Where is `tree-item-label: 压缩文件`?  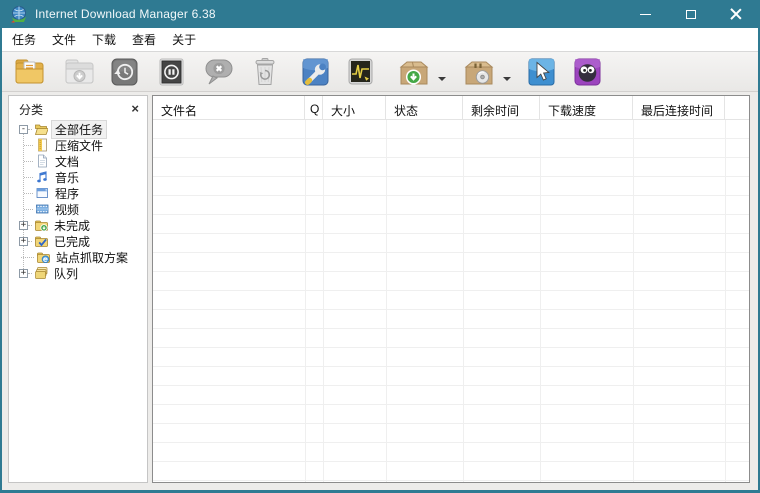 tree-item-label: 压缩文件 is located at coordinates (79, 145).